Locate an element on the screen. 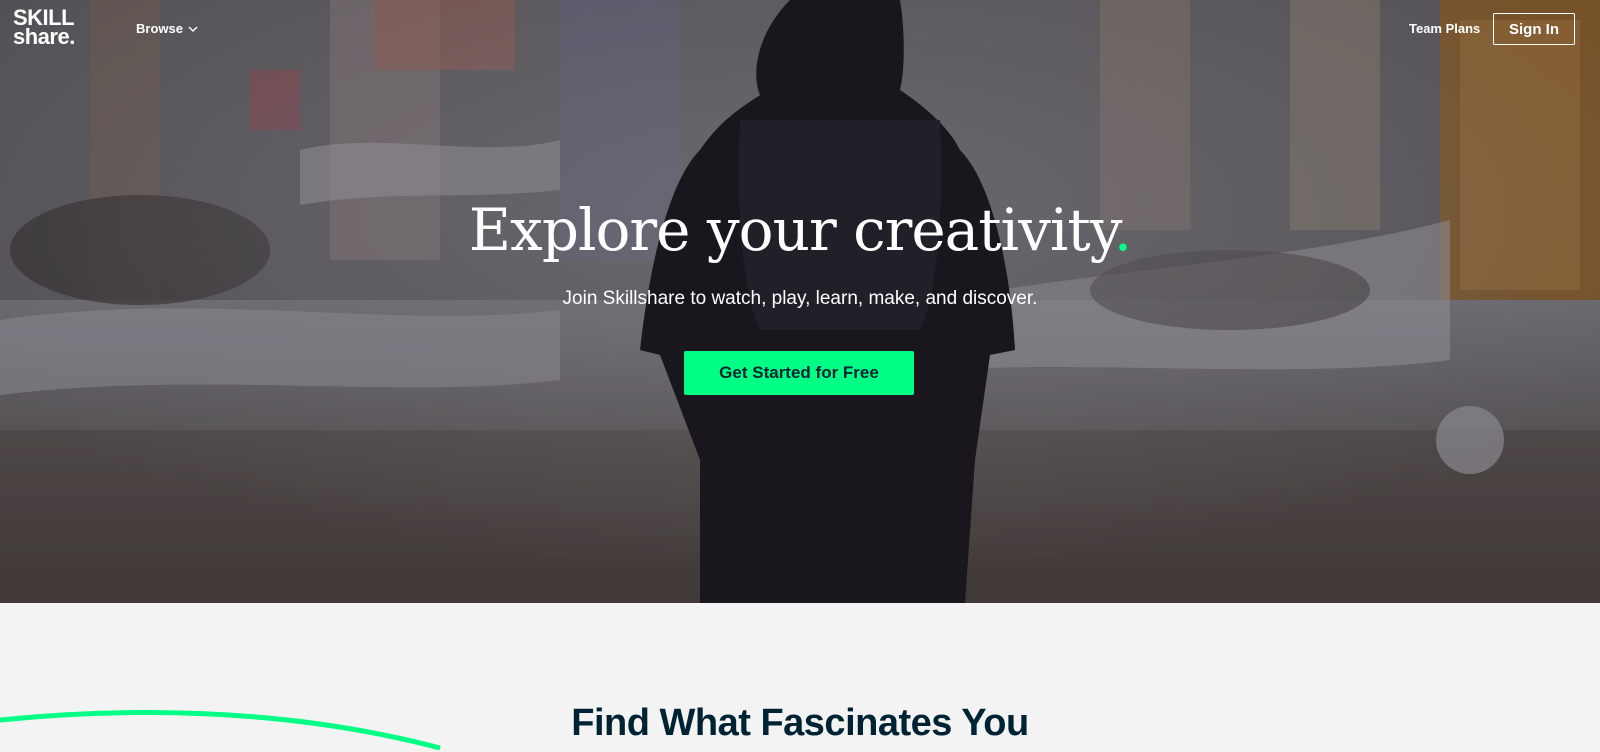  logo-line-2: share. is located at coordinates (44, 36).